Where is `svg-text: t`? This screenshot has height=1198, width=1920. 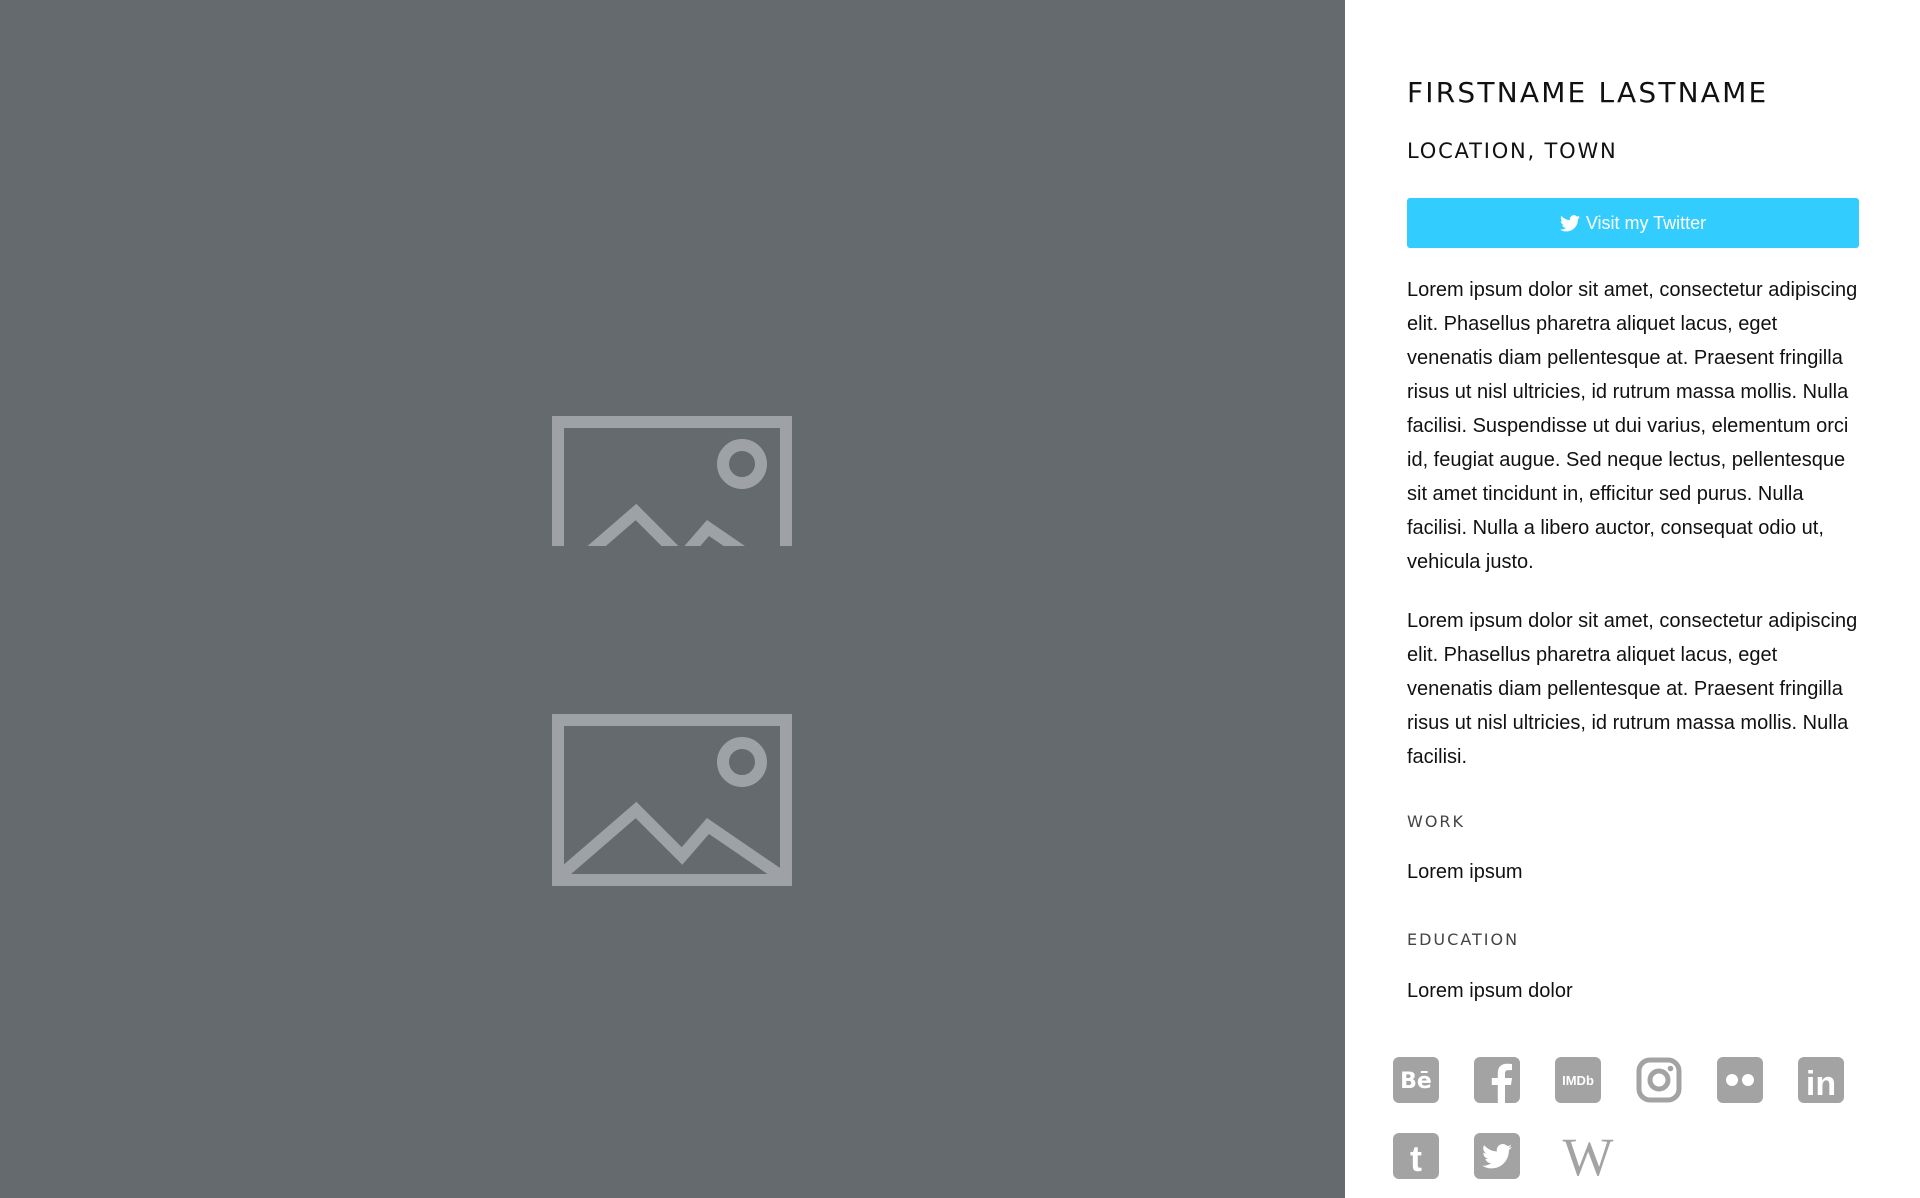
svg-text: t is located at coordinates (1416, 1158).